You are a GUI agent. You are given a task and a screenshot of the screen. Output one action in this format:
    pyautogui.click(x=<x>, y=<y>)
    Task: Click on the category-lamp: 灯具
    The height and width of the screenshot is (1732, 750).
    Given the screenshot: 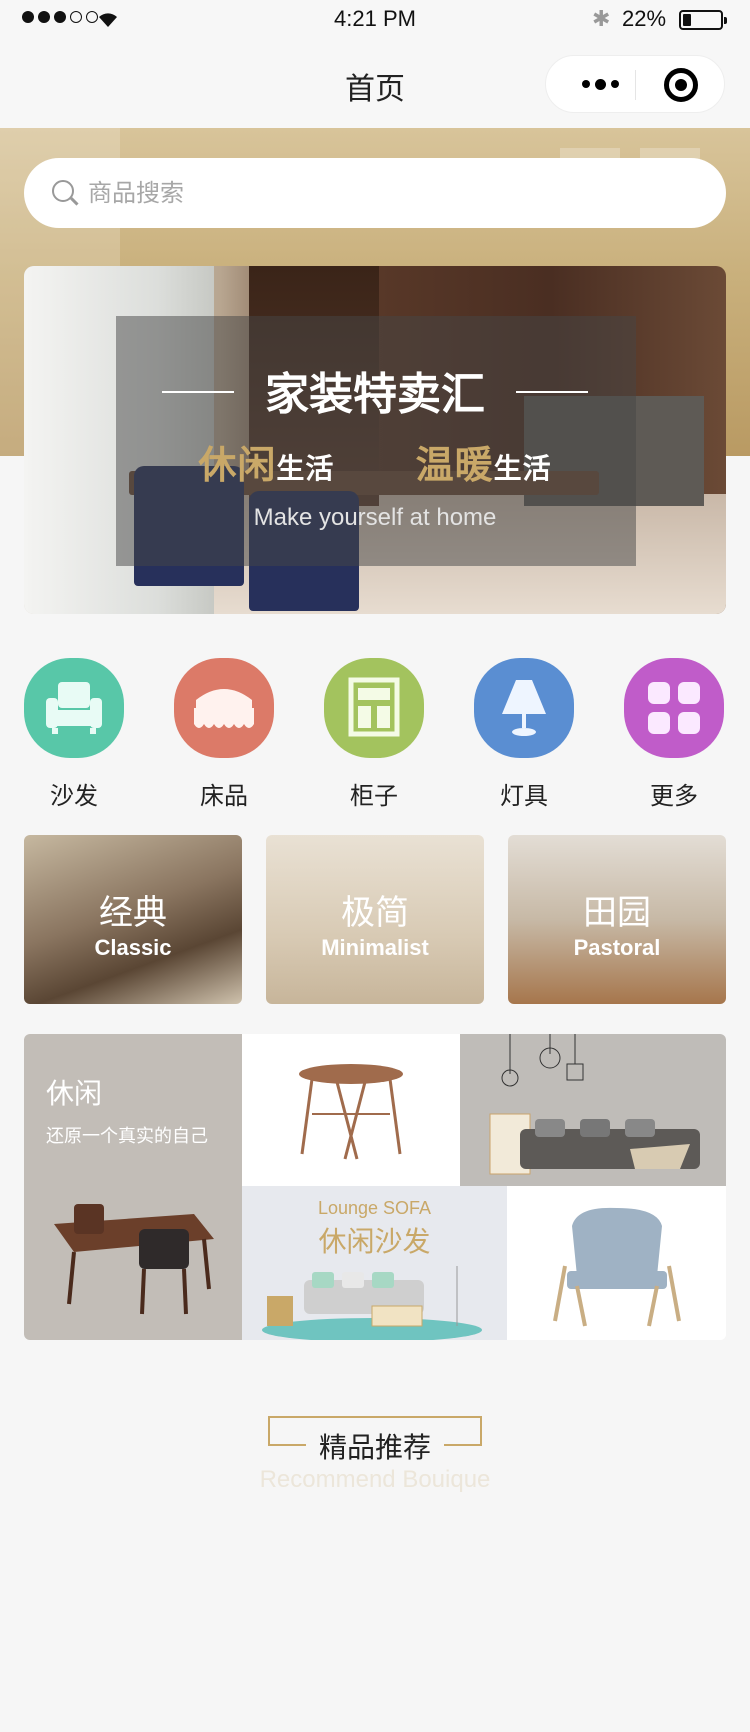 What is the action you would take?
    pyautogui.click(x=525, y=734)
    